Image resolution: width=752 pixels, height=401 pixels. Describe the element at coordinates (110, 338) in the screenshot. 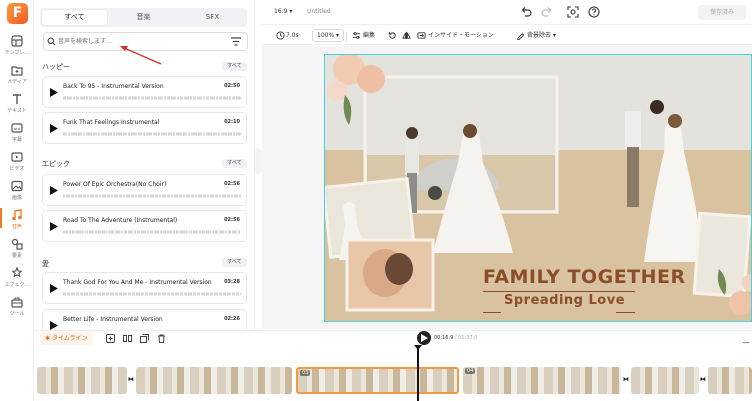

I see `add-icon` at that location.